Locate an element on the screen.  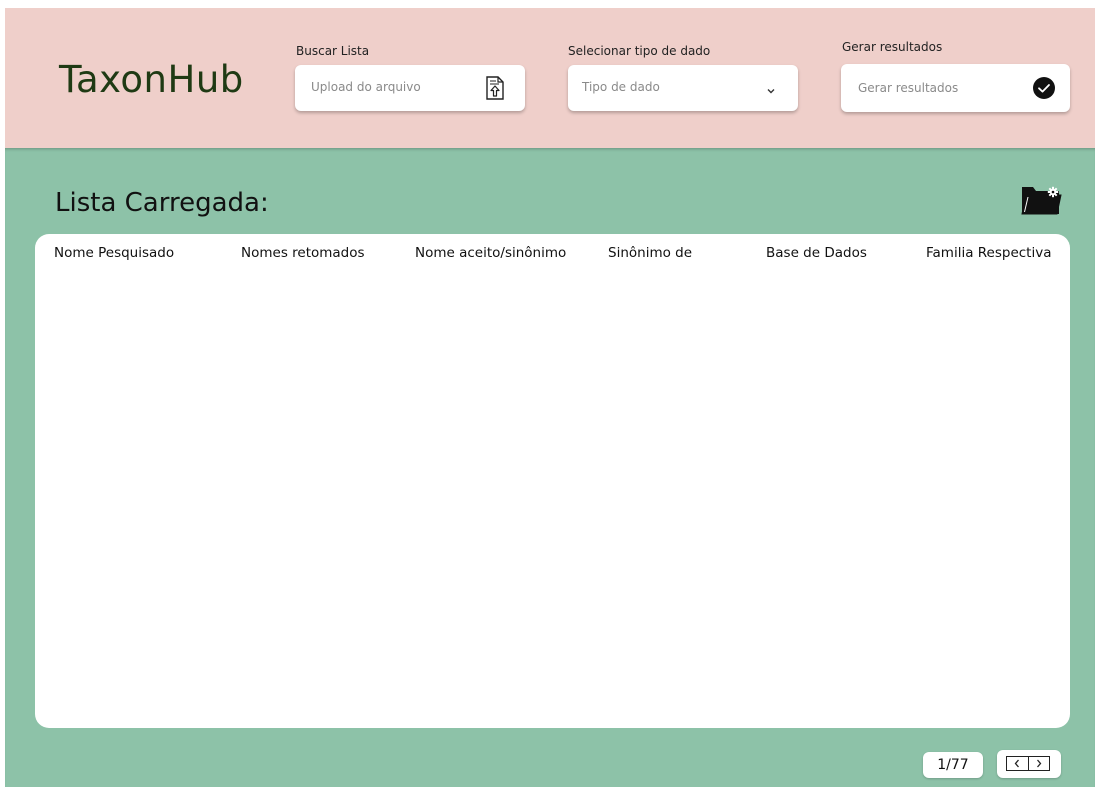
column-header-nome-pesquisado: Nome Pesquisado is located at coordinates (114, 253).